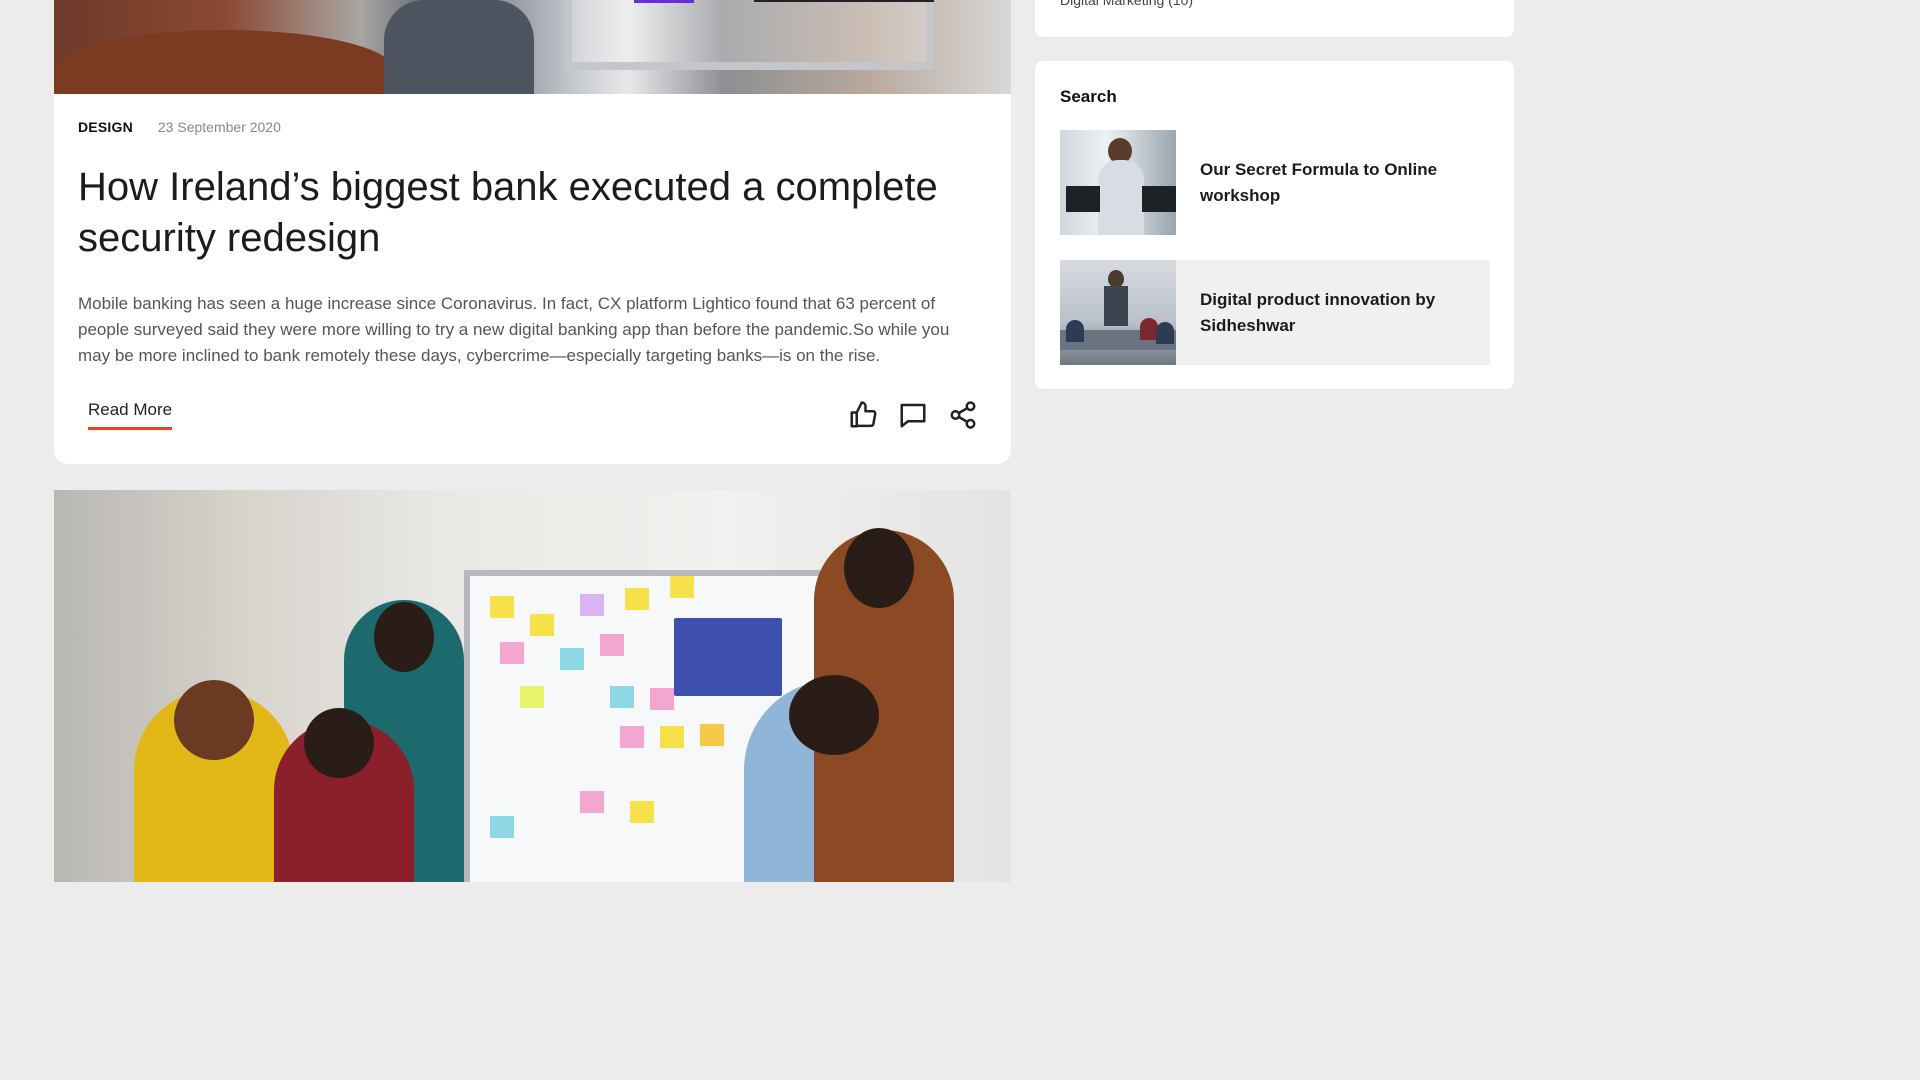  Describe the element at coordinates (1126, 4) in the screenshot. I see `category-link: Digital Marketing (10)` at that location.